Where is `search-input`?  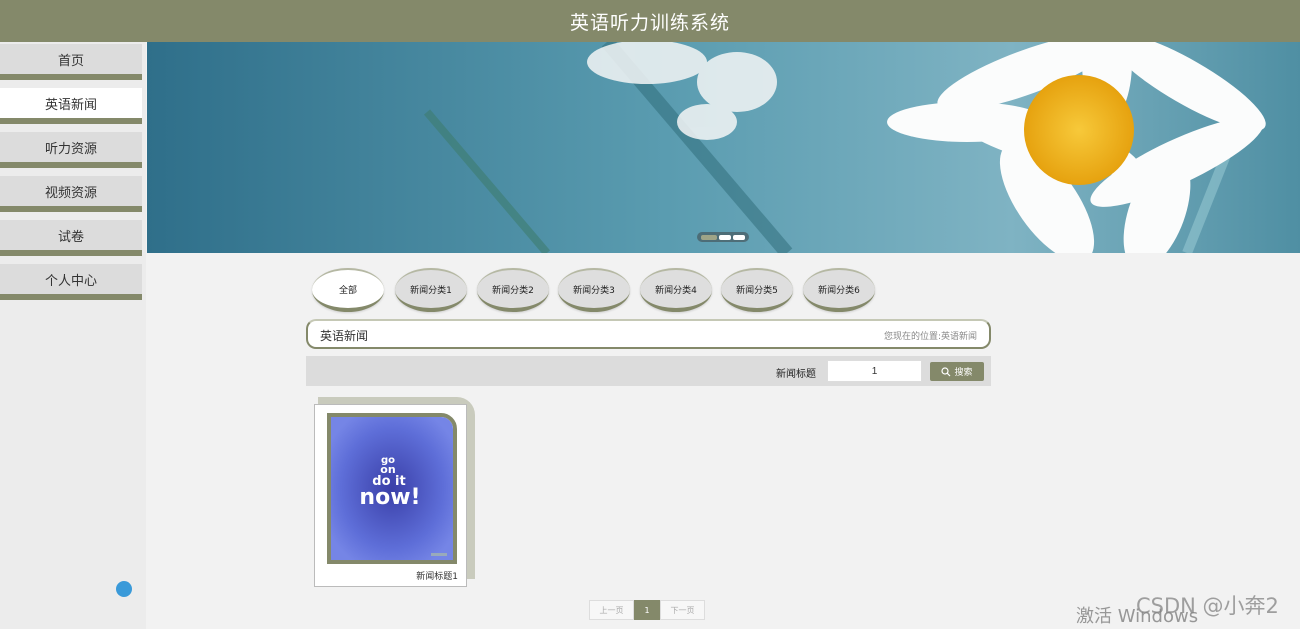 search-input is located at coordinates (874, 371).